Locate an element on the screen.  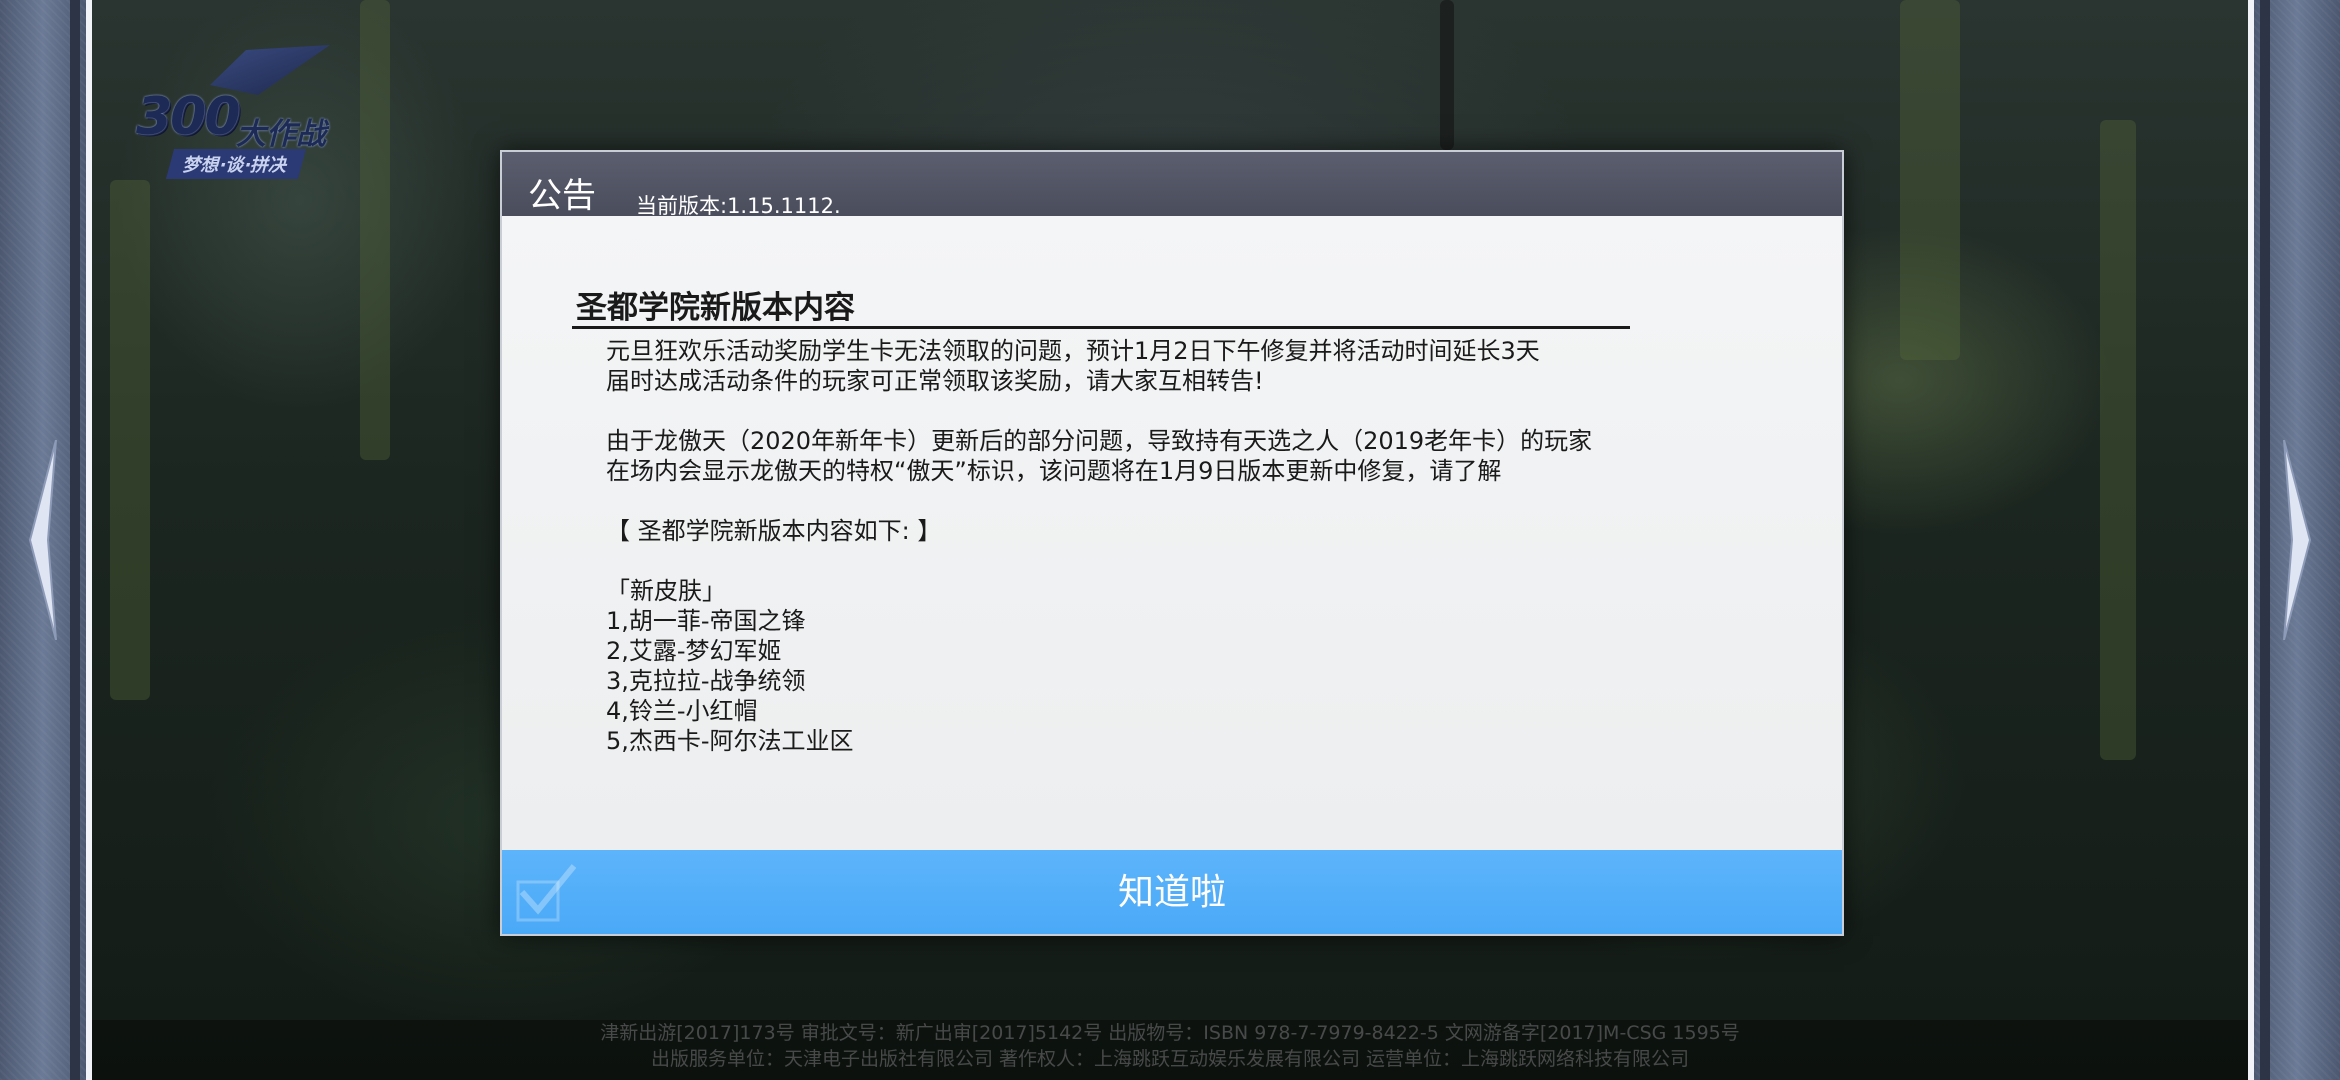
dialog-header: 公告 当前版本:1.15.1112. is located at coordinates (1172, 185).